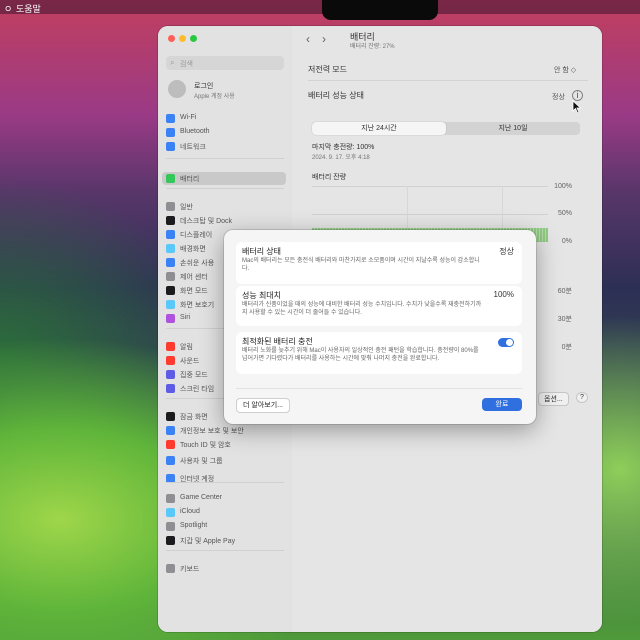 Image resolution: width=640 pixels, height=640 pixels. Describe the element at coordinates (194, 291) in the screenshot. I see `sidebar-item-label: 화면 모드` at that location.